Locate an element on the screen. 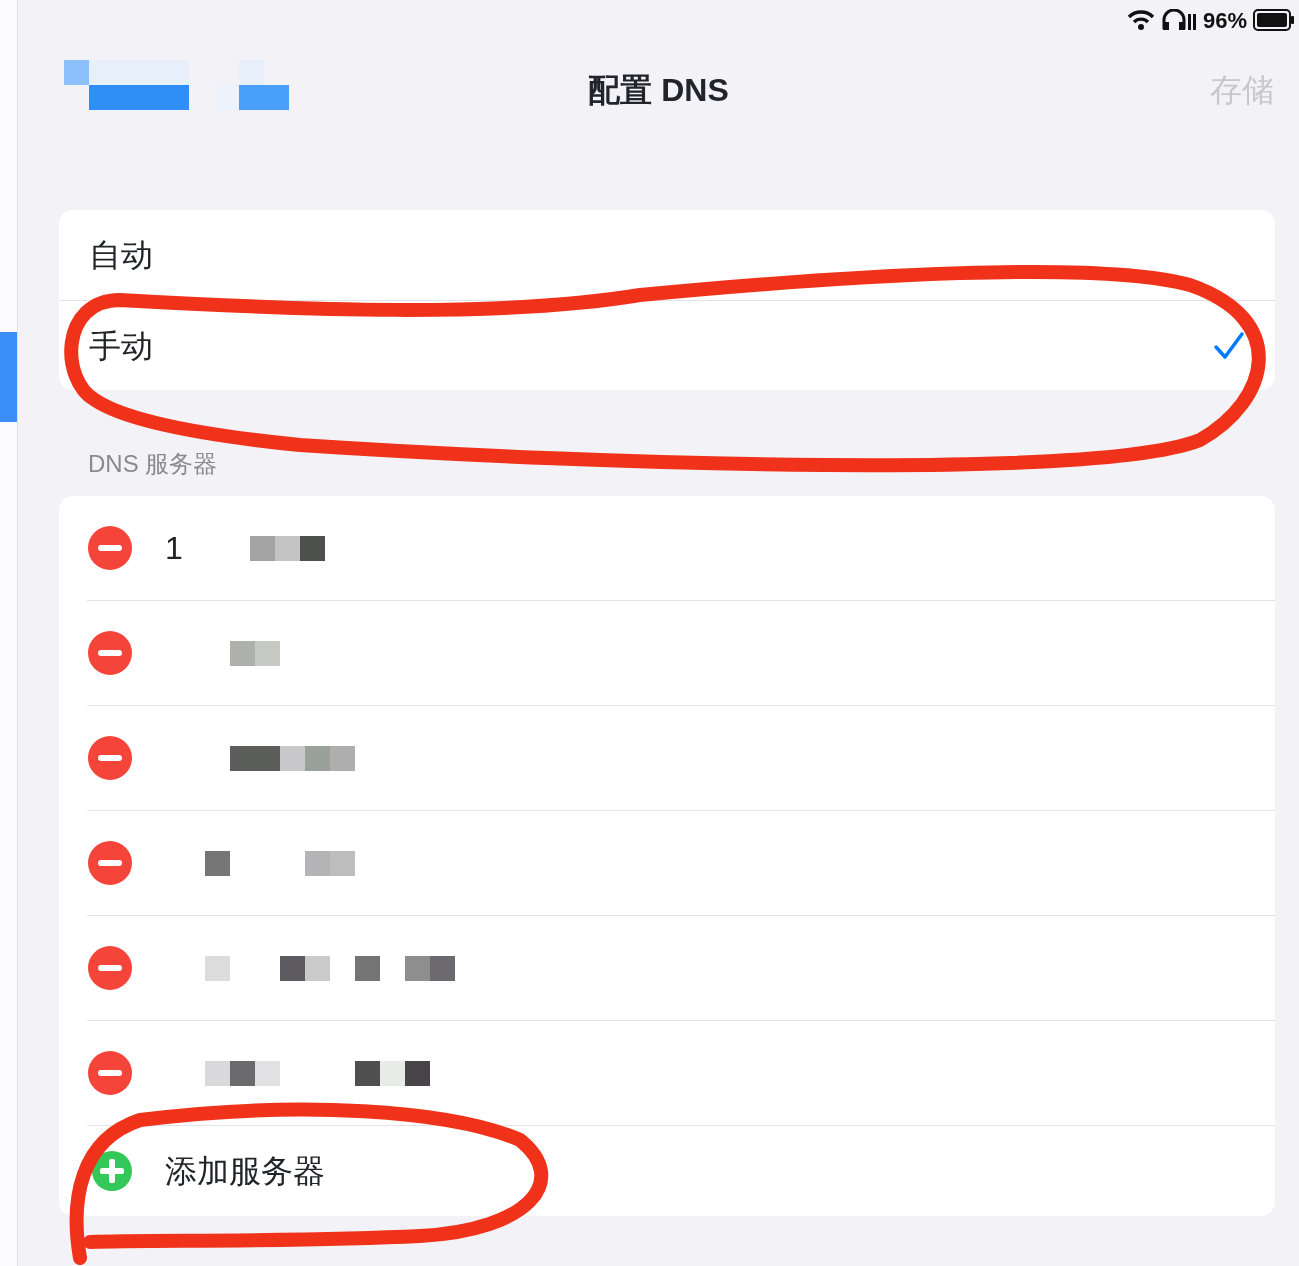 The width and height of the screenshot is (1299, 1266). mode-option: 手动 is located at coordinates (667, 345).